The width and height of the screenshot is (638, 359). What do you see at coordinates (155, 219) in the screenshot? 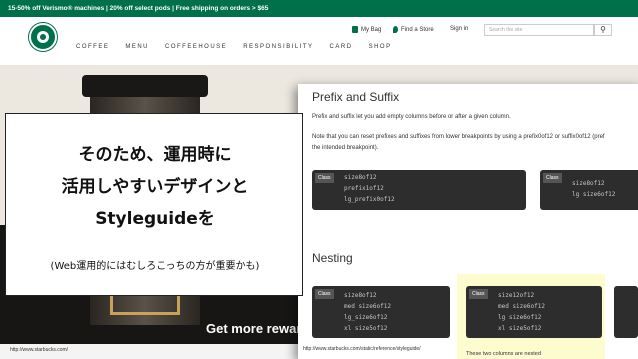
I see `callout-line-3: Styleguideを` at bounding box center [155, 219].